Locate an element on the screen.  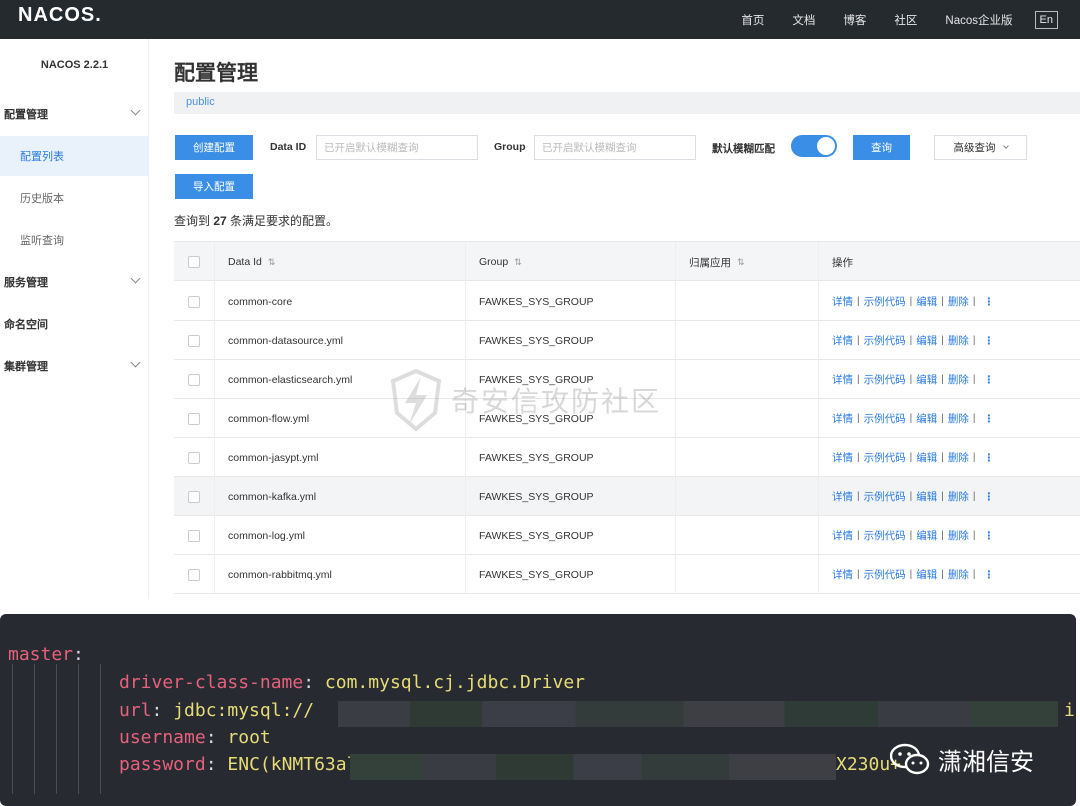
watermark-text: 奇安信攻防社区 is located at coordinates (556, 401).